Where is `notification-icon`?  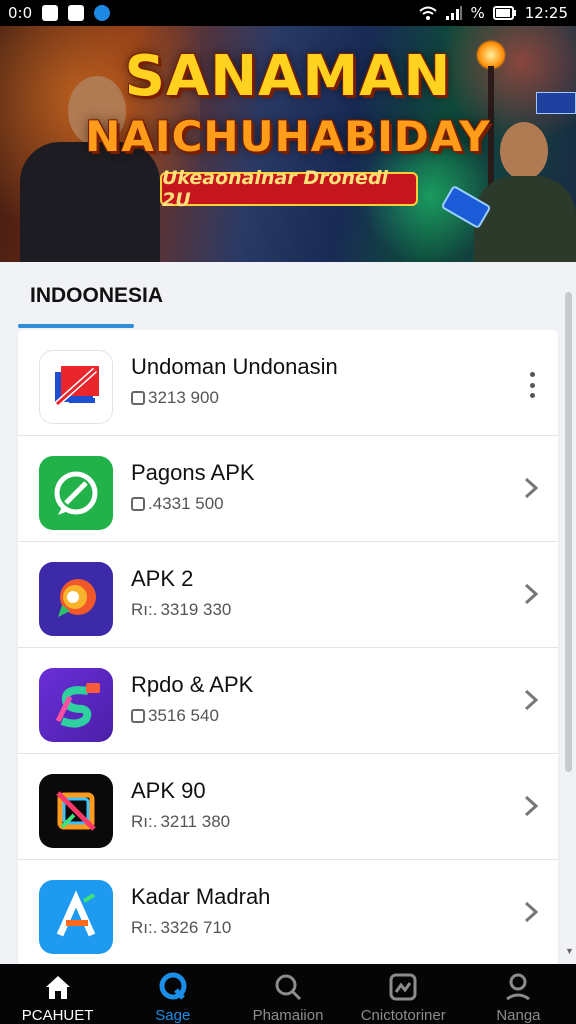 notification-icon is located at coordinates (50, 13).